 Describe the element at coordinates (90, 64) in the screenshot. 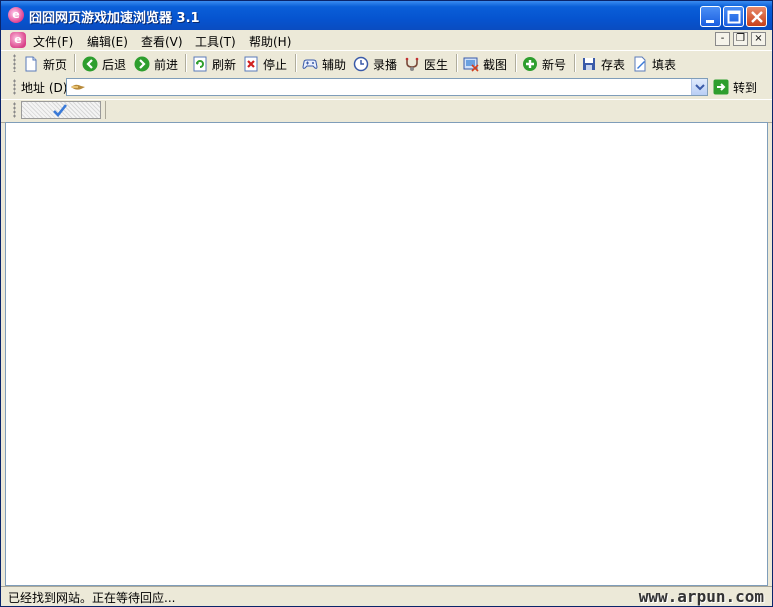

I see `back-arrow-icon` at that location.